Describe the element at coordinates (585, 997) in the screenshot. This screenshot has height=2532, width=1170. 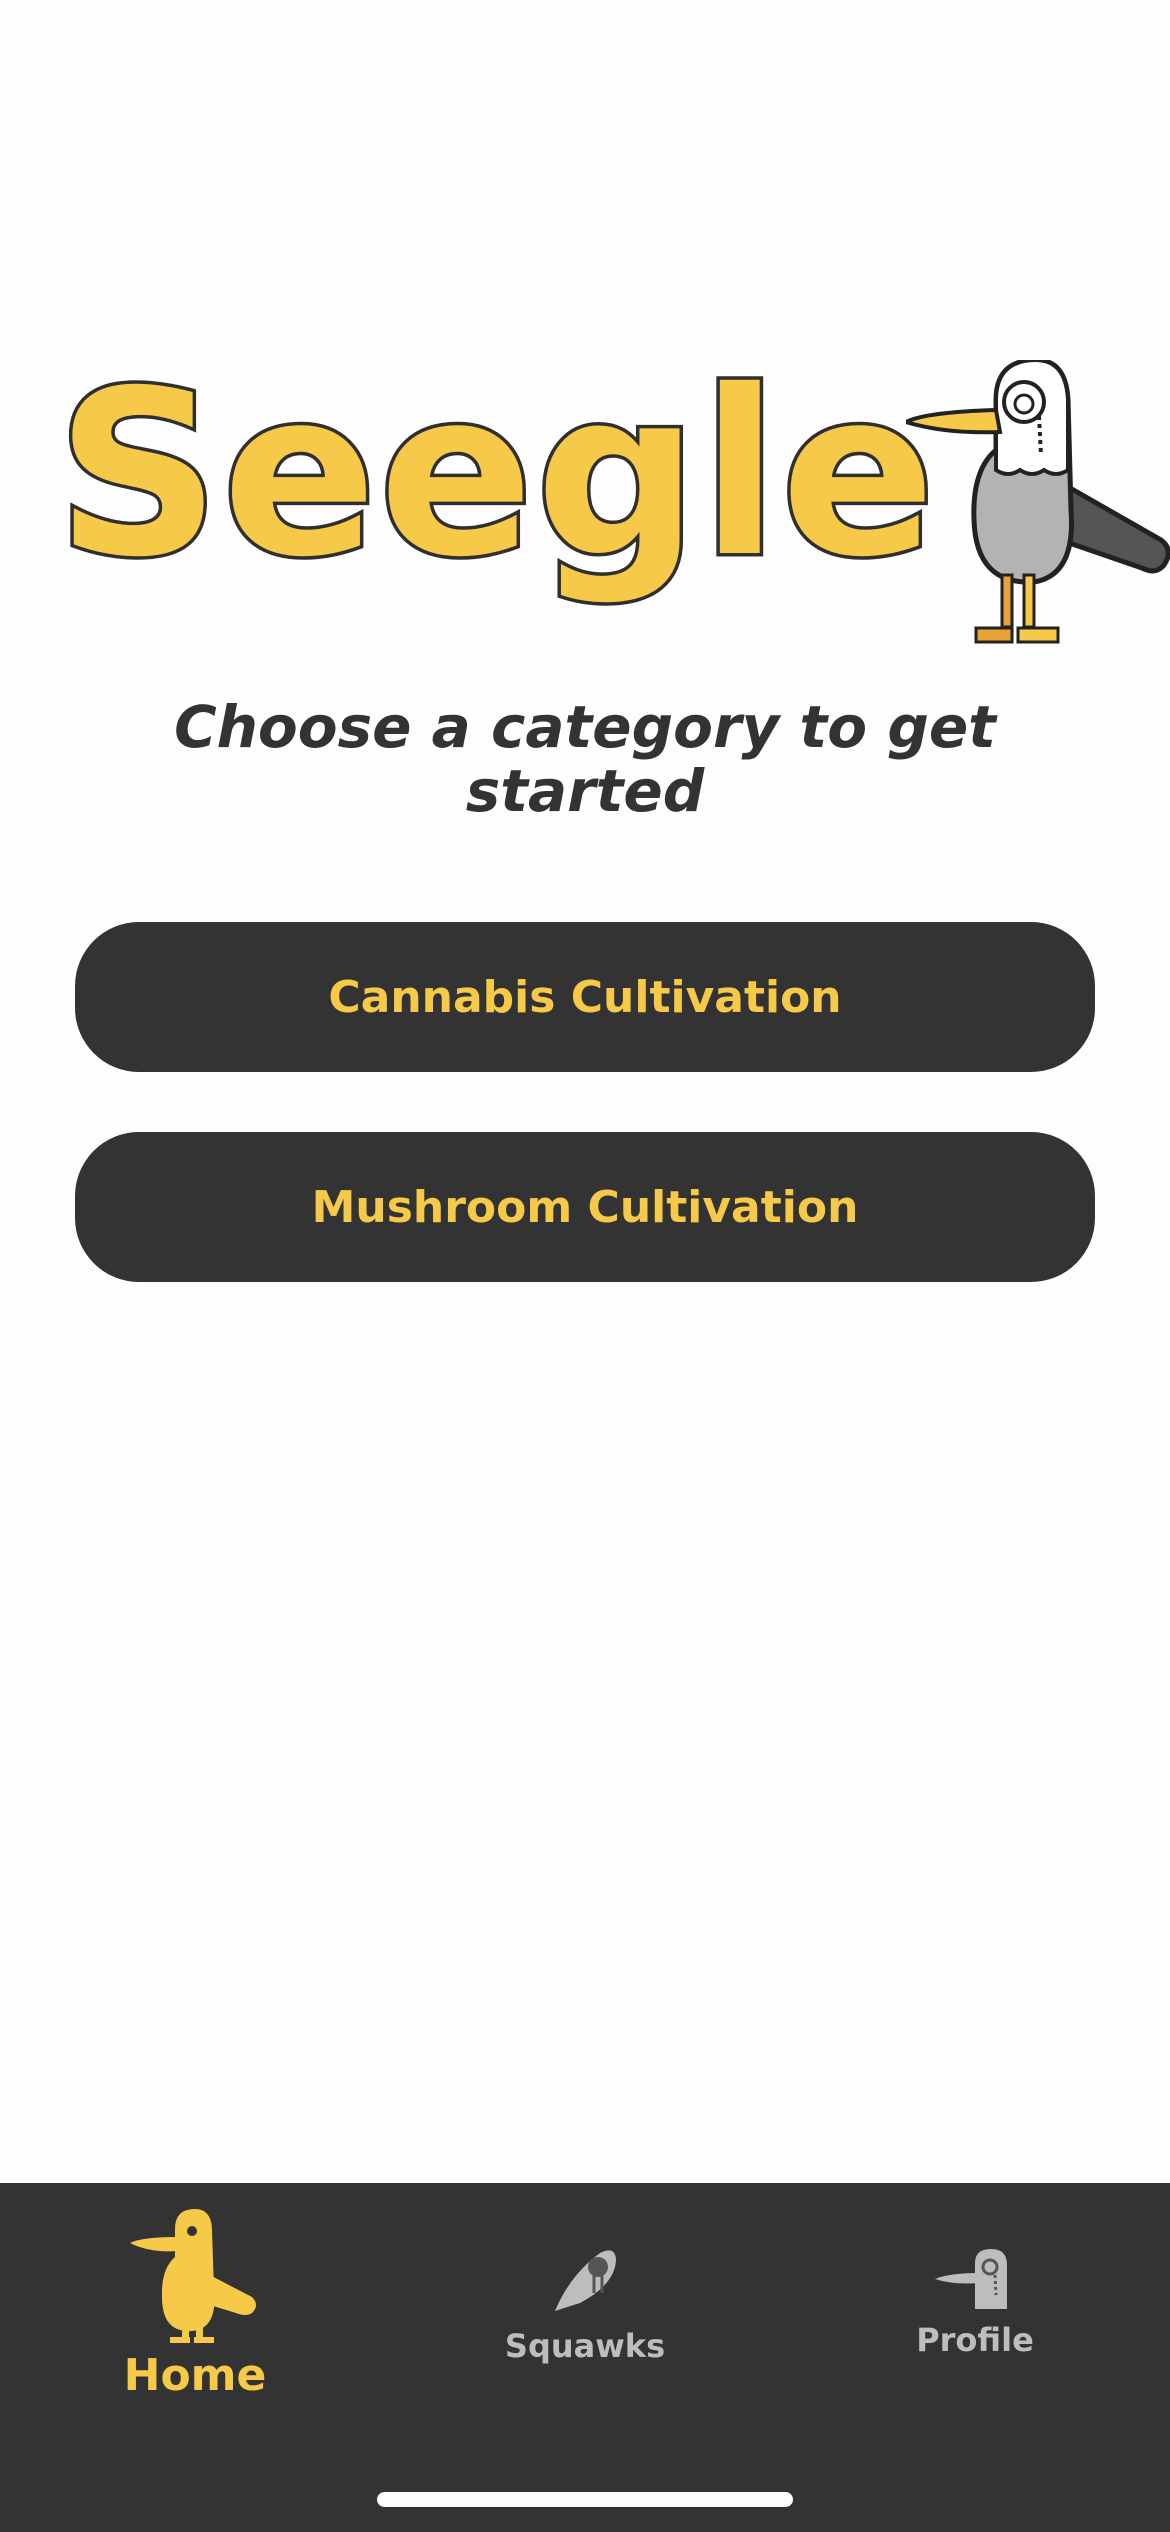
I see `cannabis-cultivation-button: Cannabis Cultivation` at that location.